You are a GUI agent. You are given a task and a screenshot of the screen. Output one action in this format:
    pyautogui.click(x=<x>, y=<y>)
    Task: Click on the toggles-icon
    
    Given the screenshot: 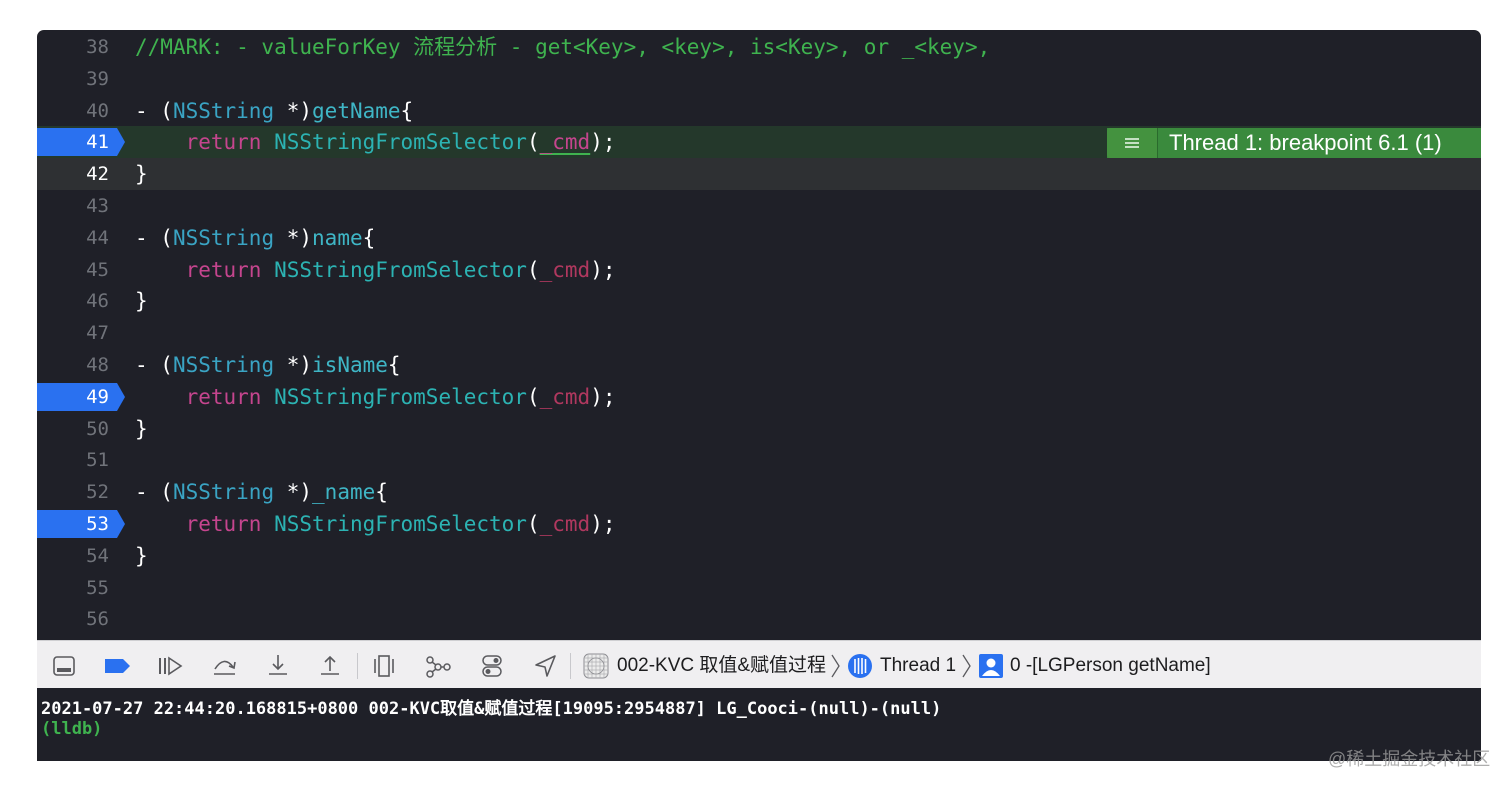 What is the action you would take?
    pyautogui.click(x=492, y=666)
    